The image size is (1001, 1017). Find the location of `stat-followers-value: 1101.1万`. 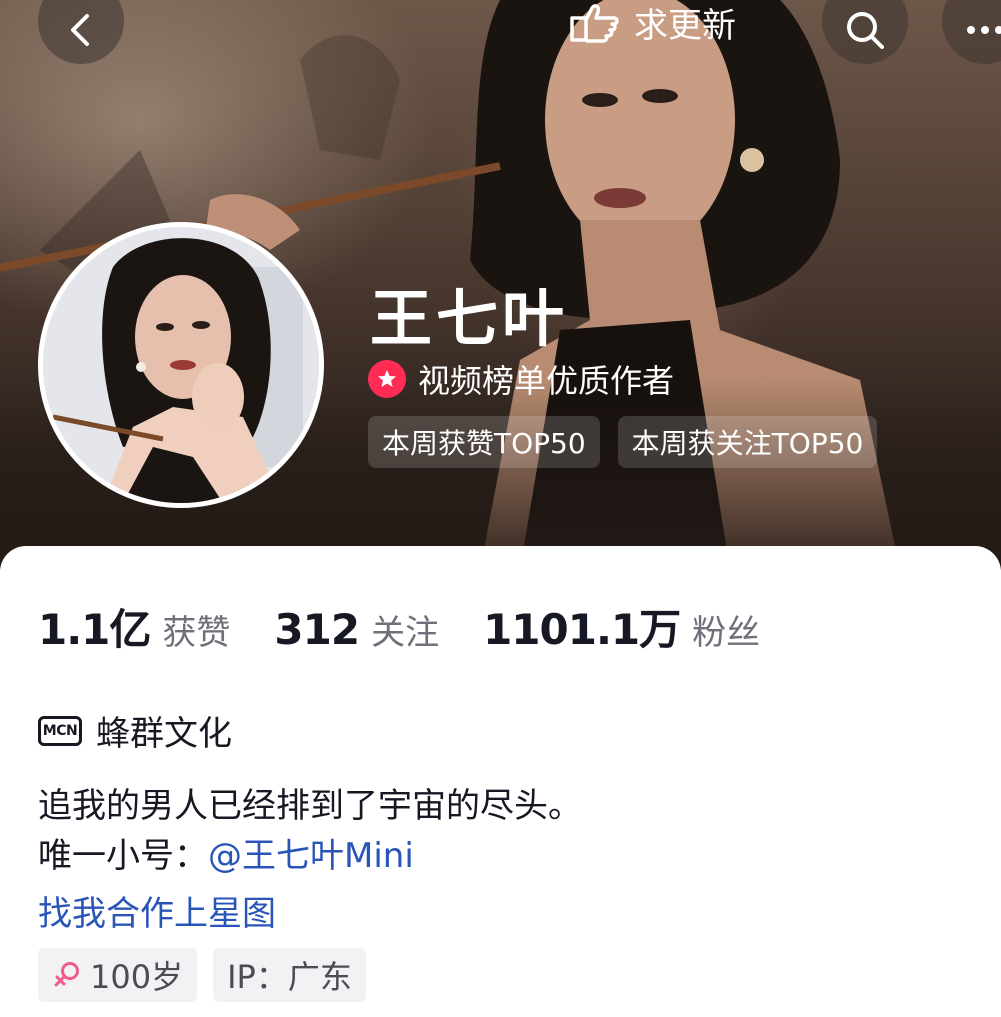

stat-followers-value: 1101.1万 is located at coordinates (582, 629).